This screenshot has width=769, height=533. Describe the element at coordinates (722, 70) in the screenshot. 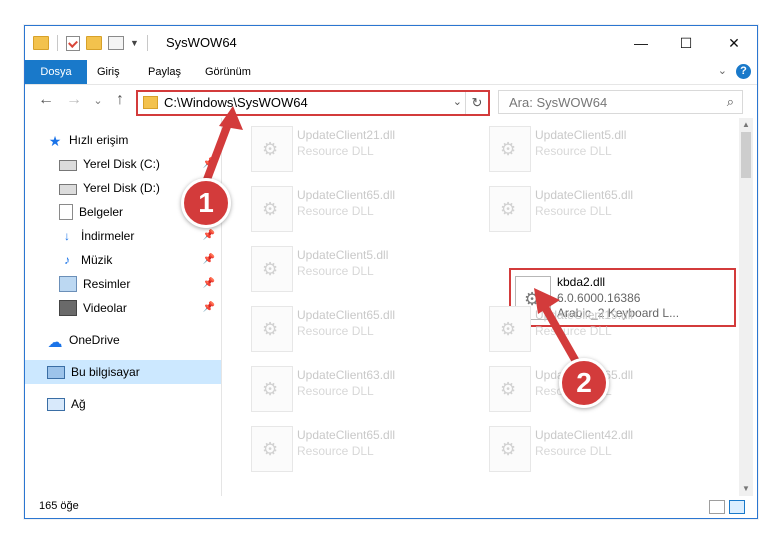

I see `ribbon-collapse-icon: ⌄` at that location.